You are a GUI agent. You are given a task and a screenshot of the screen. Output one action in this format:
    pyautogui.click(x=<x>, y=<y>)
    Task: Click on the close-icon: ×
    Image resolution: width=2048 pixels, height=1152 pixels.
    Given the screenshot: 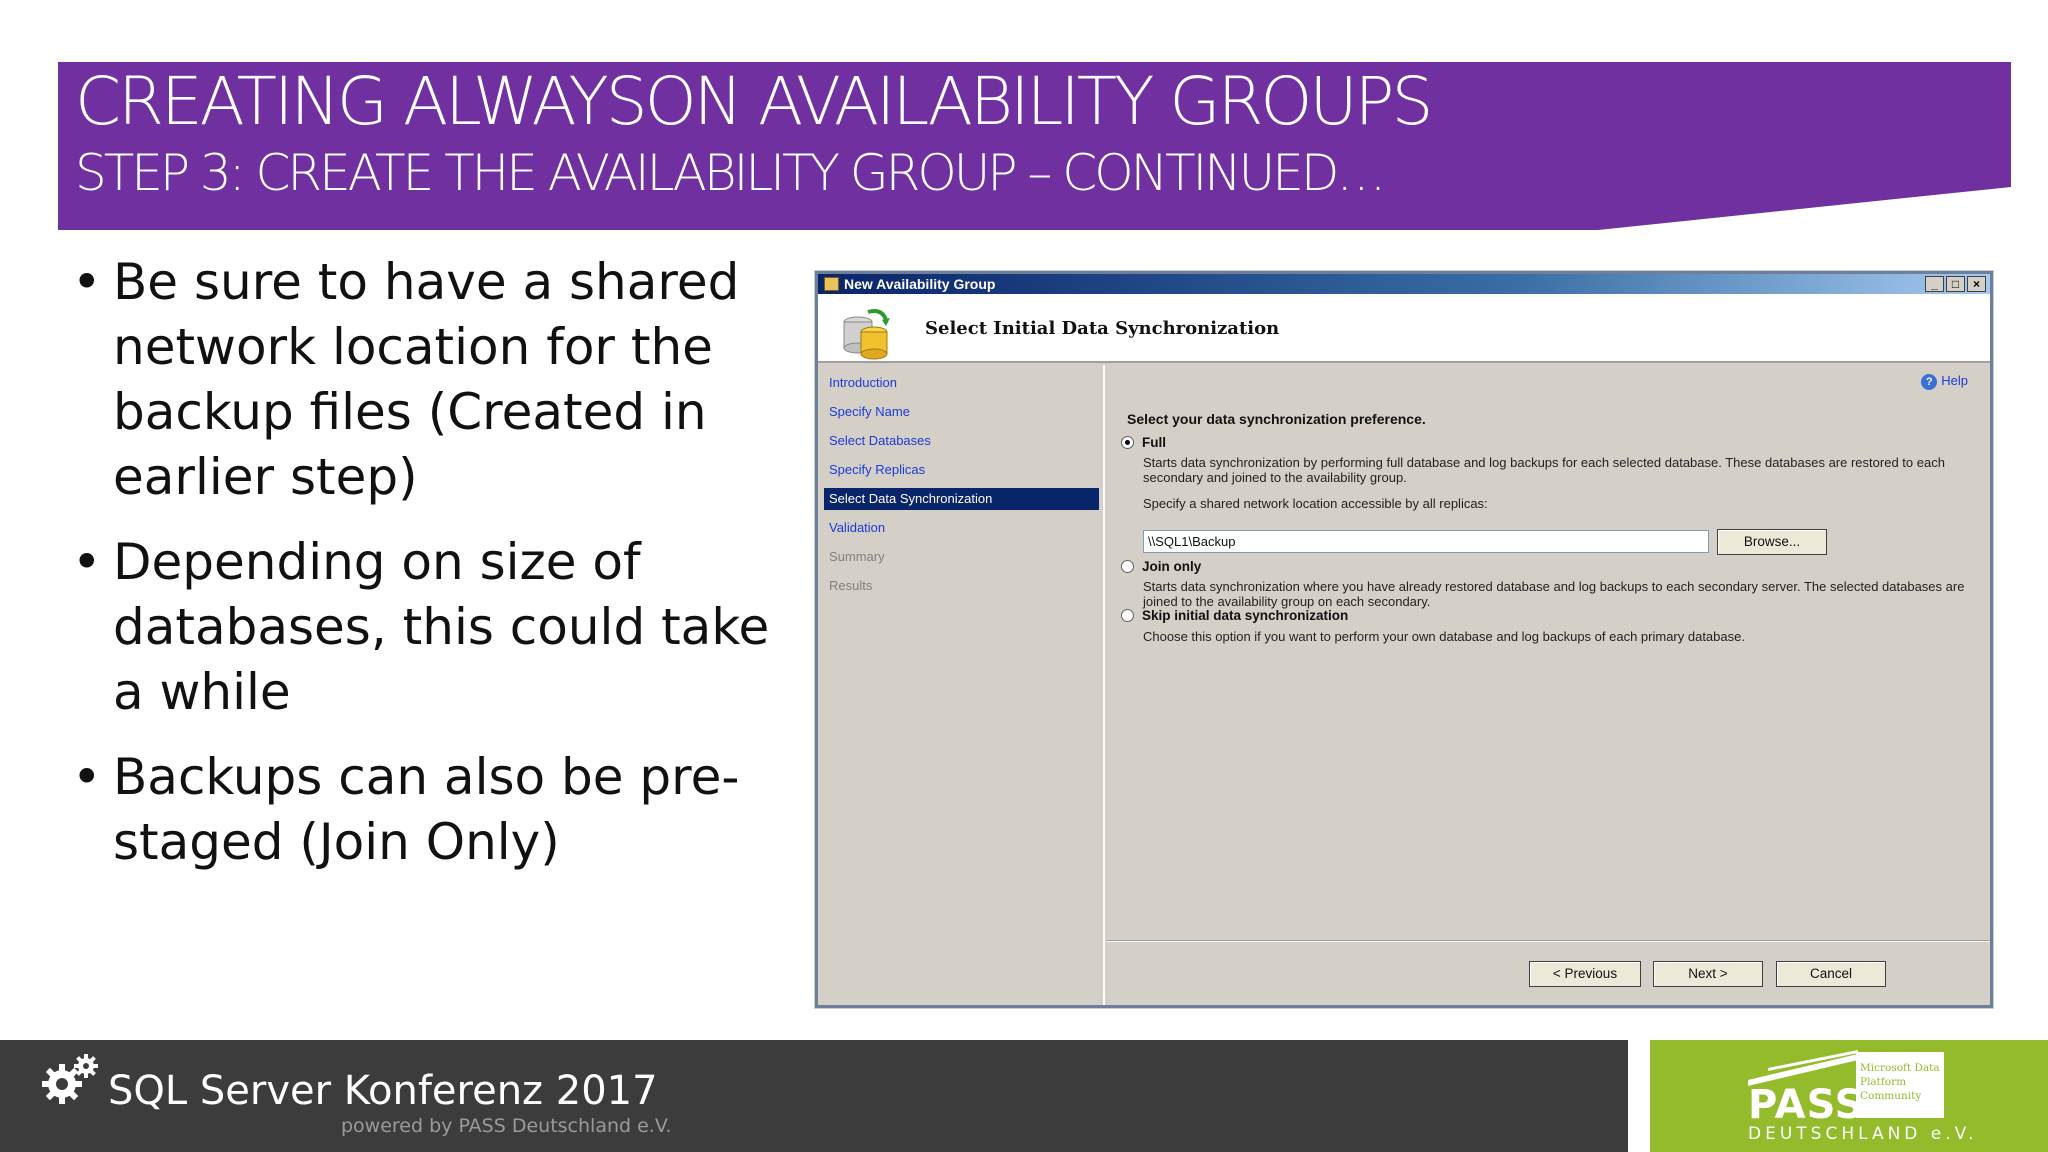 What is the action you would take?
    pyautogui.click(x=1976, y=284)
    